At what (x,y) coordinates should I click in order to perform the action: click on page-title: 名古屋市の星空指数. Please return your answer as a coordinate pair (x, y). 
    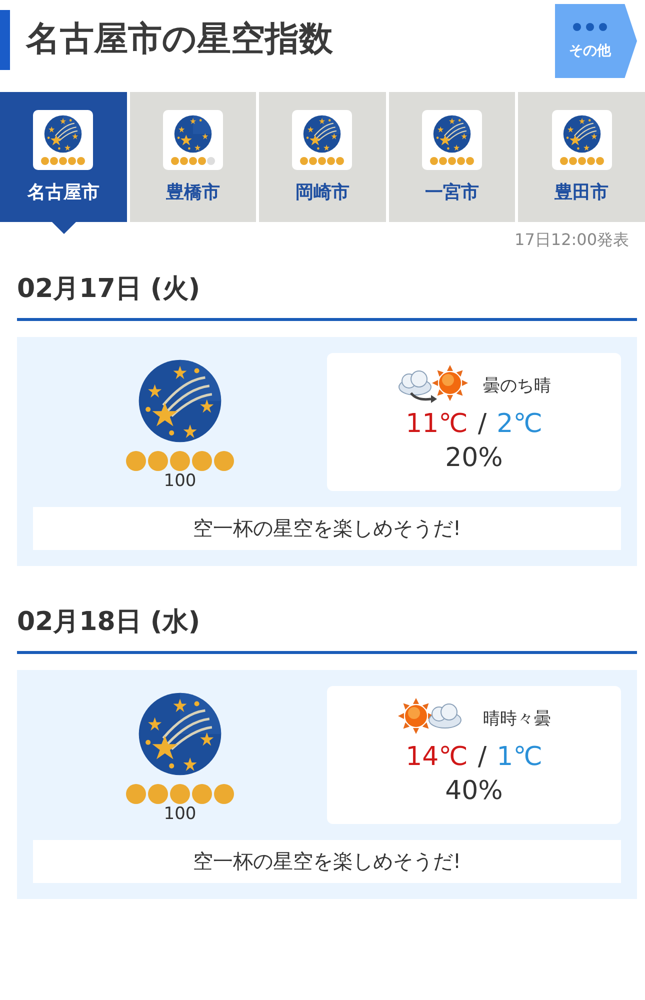
    Looking at the image, I should click on (180, 39).